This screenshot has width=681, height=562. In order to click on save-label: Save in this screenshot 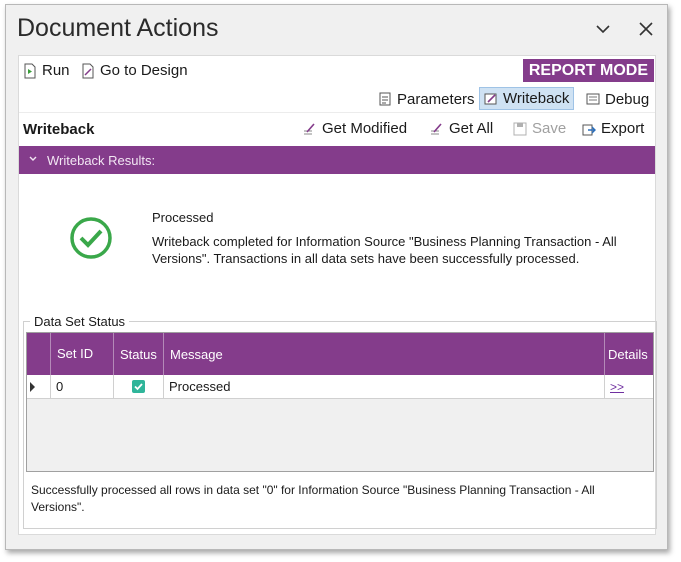, I will do `click(549, 128)`.